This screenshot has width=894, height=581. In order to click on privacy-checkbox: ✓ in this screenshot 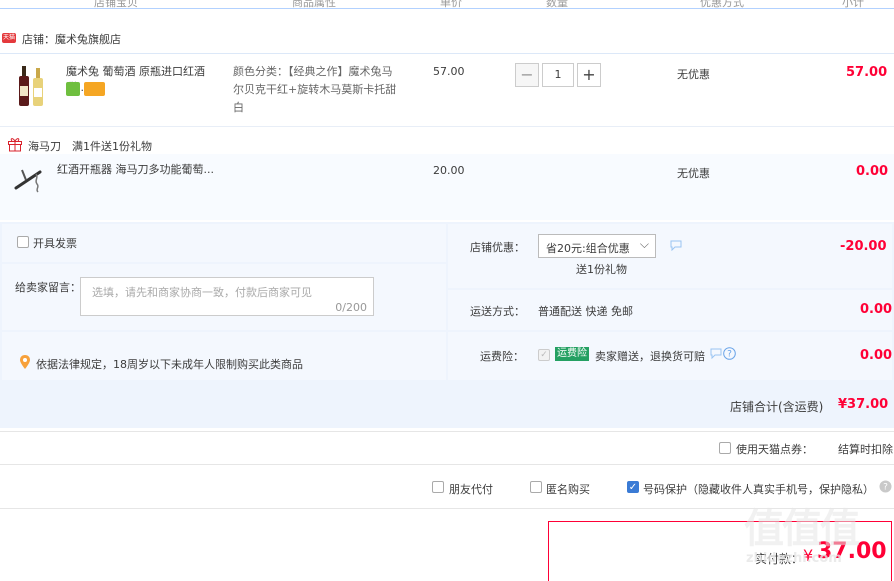, I will do `click(633, 487)`.